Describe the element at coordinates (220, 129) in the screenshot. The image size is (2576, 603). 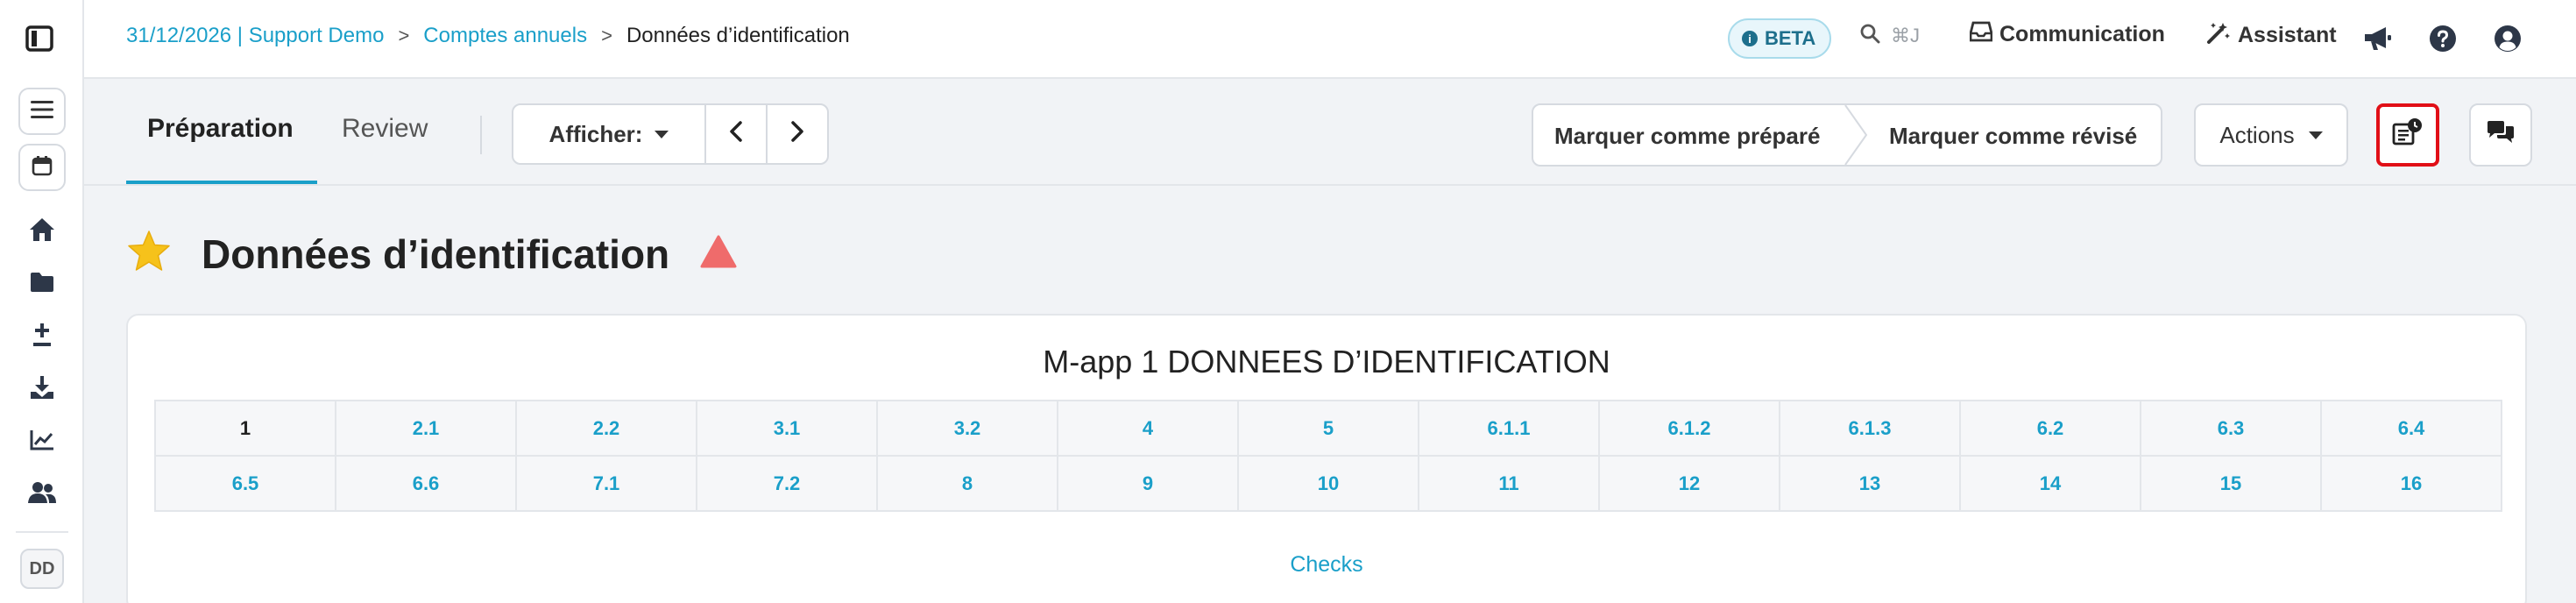
I see `tab-preparation: Préparation` at that location.